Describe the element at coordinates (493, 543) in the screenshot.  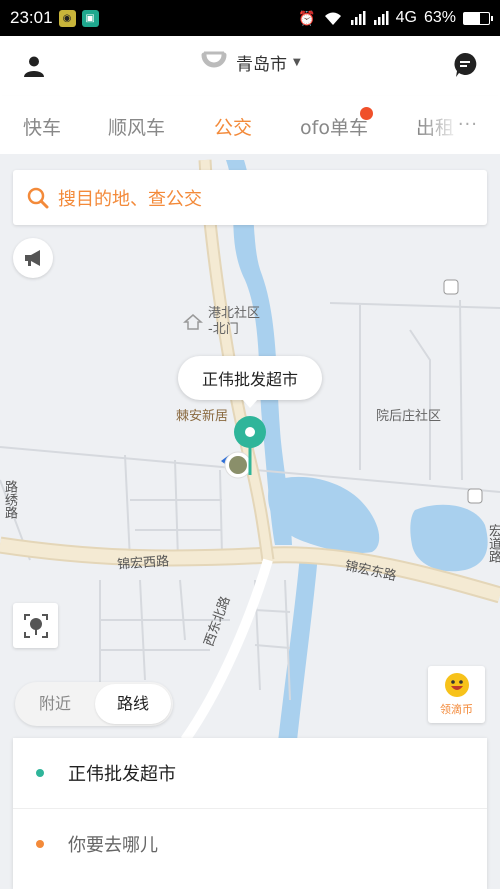
I see `road-label-right: 宏道路` at that location.